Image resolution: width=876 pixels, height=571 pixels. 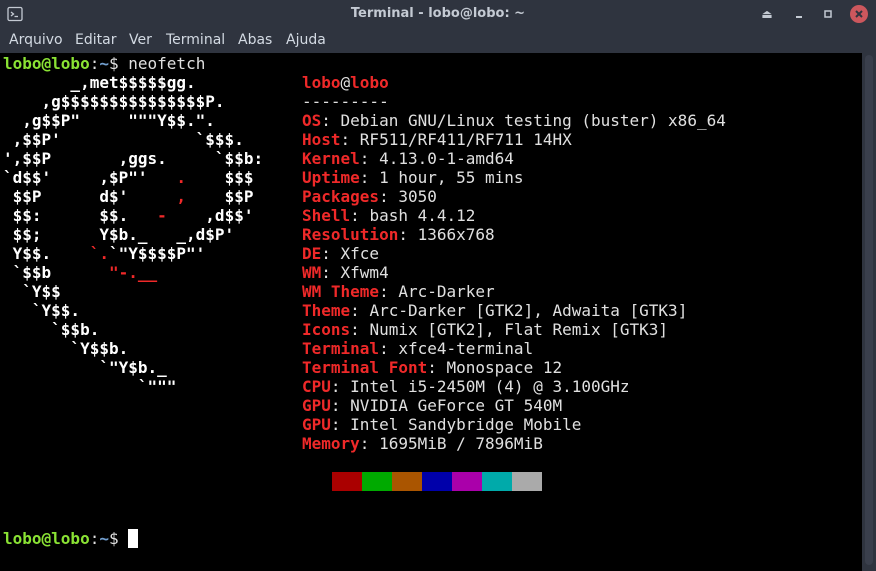 I want to click on ascii-logo-line: `d$$' ,$P"' . $$$, so click(x=128, y=177).